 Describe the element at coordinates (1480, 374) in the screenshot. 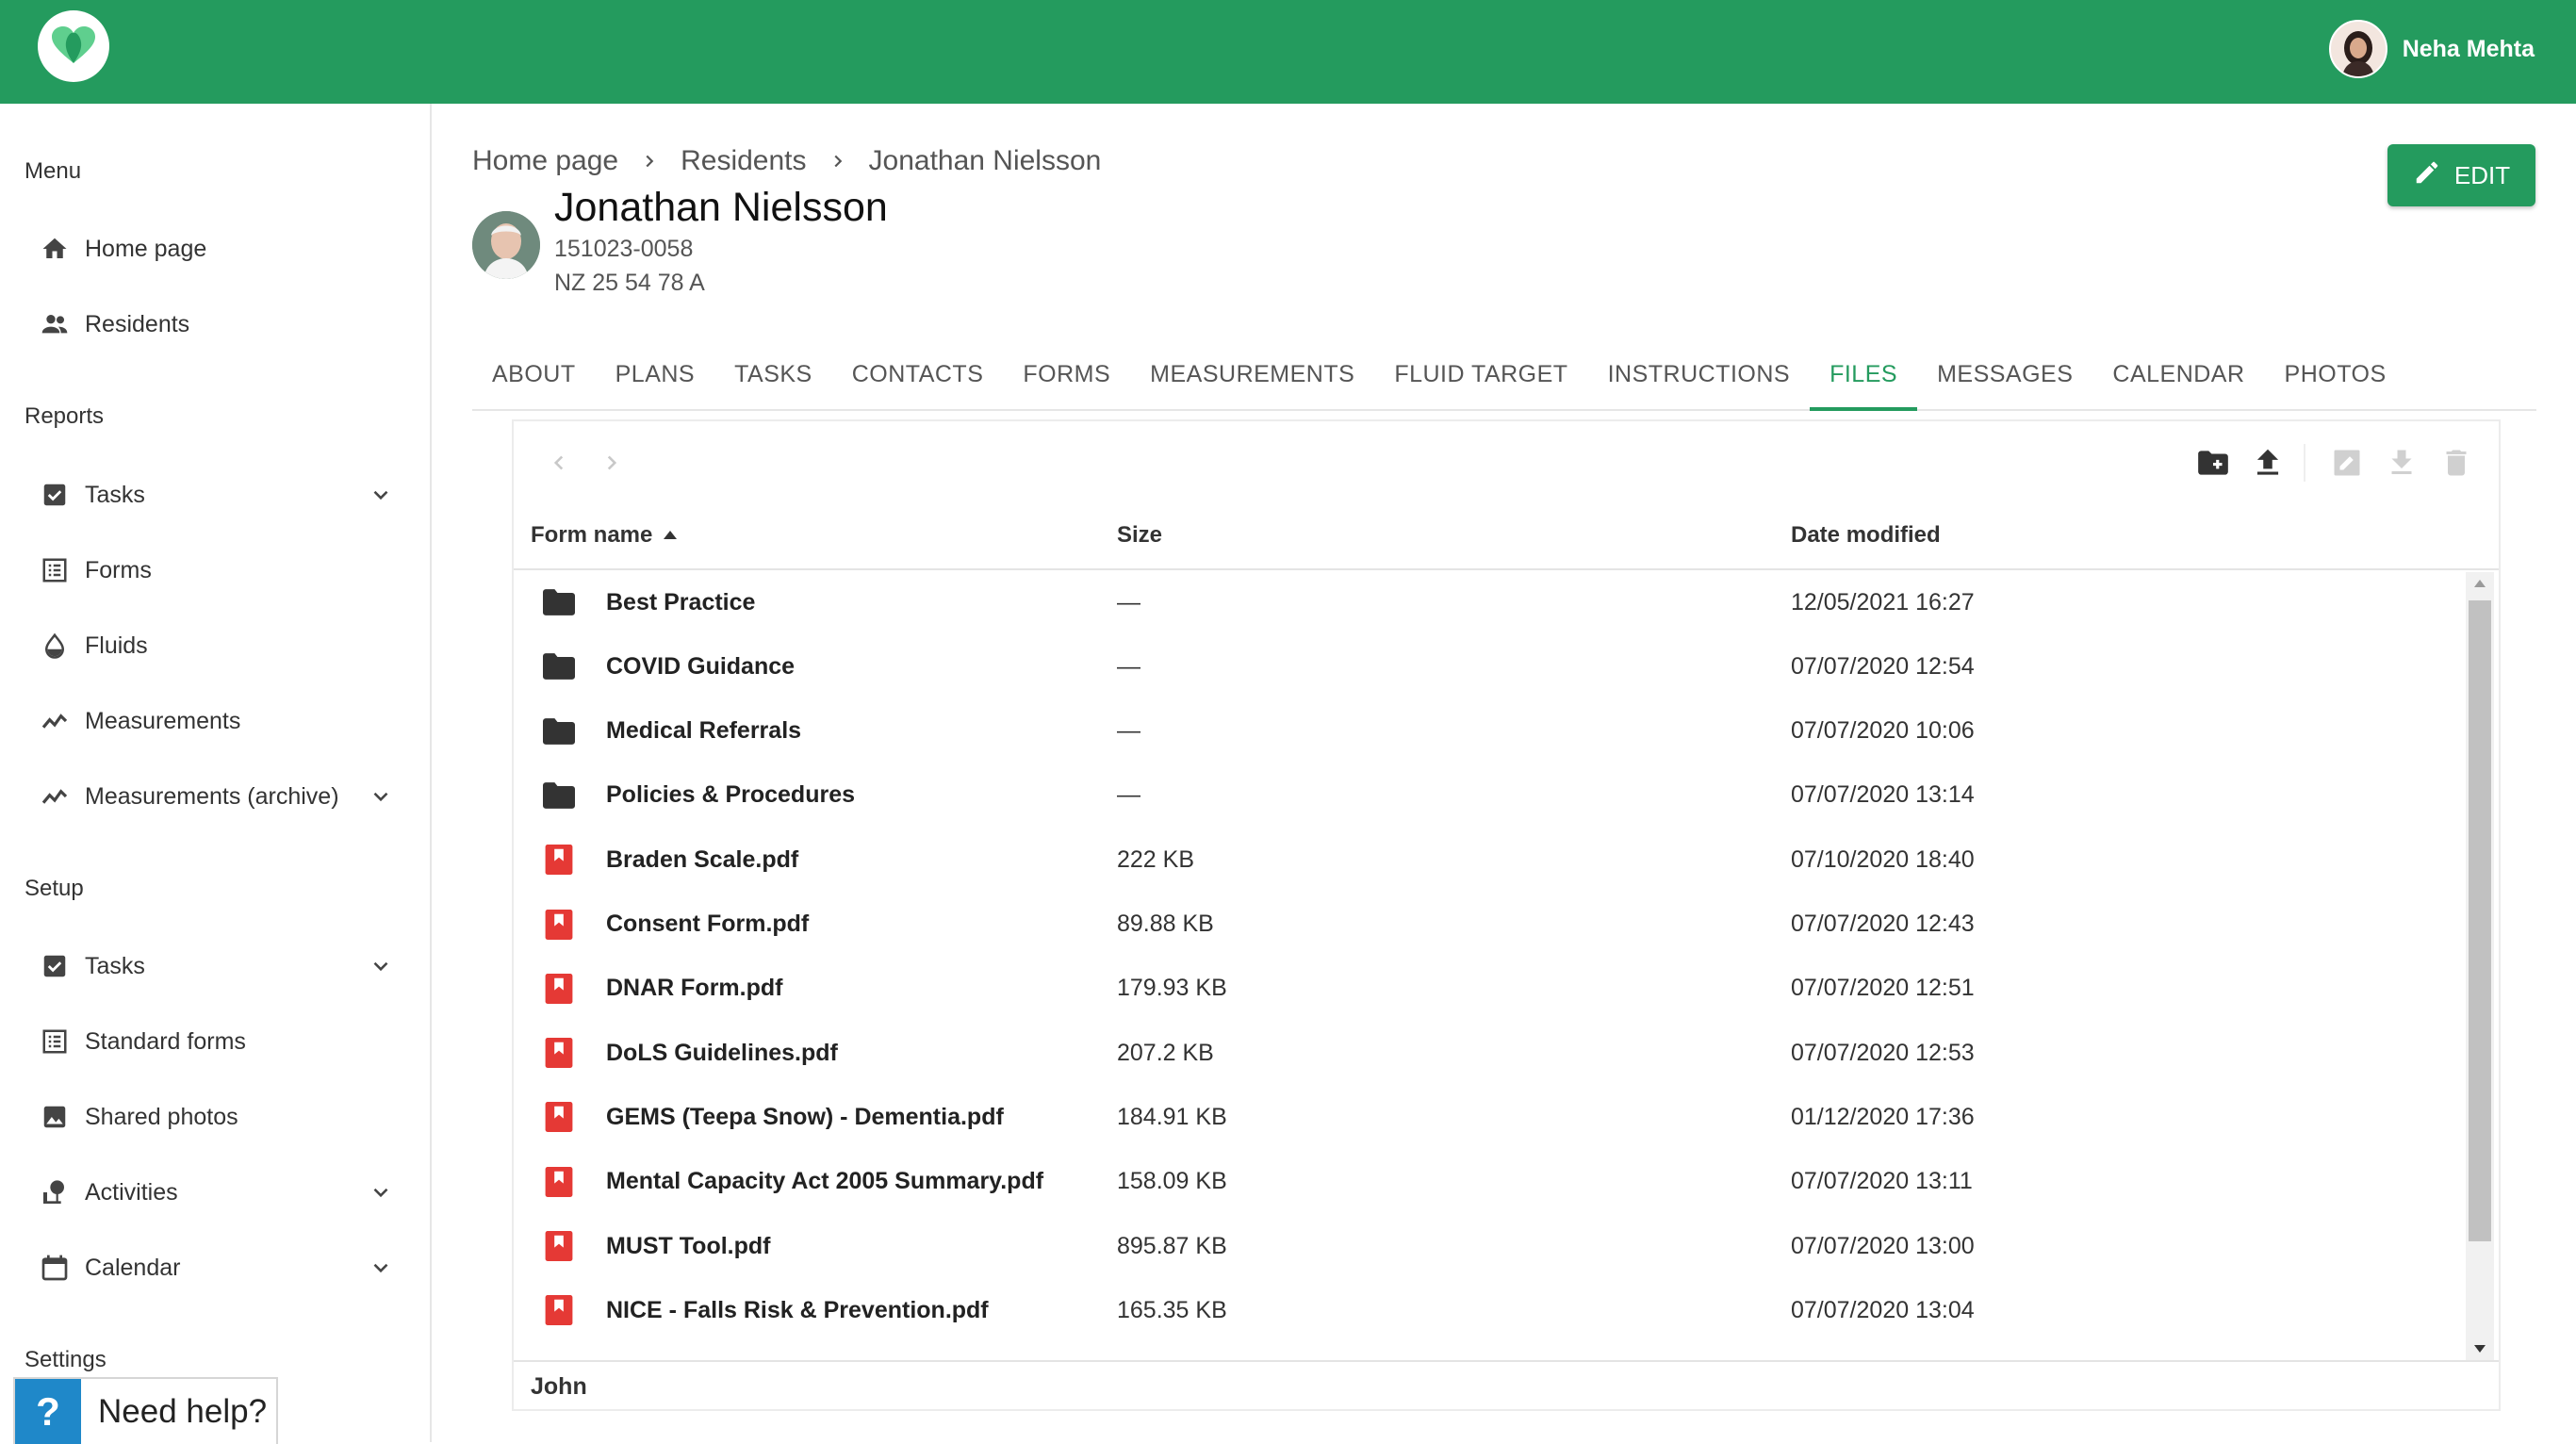

I see `tab-fluid-target: FLUID TARGET` at that location.